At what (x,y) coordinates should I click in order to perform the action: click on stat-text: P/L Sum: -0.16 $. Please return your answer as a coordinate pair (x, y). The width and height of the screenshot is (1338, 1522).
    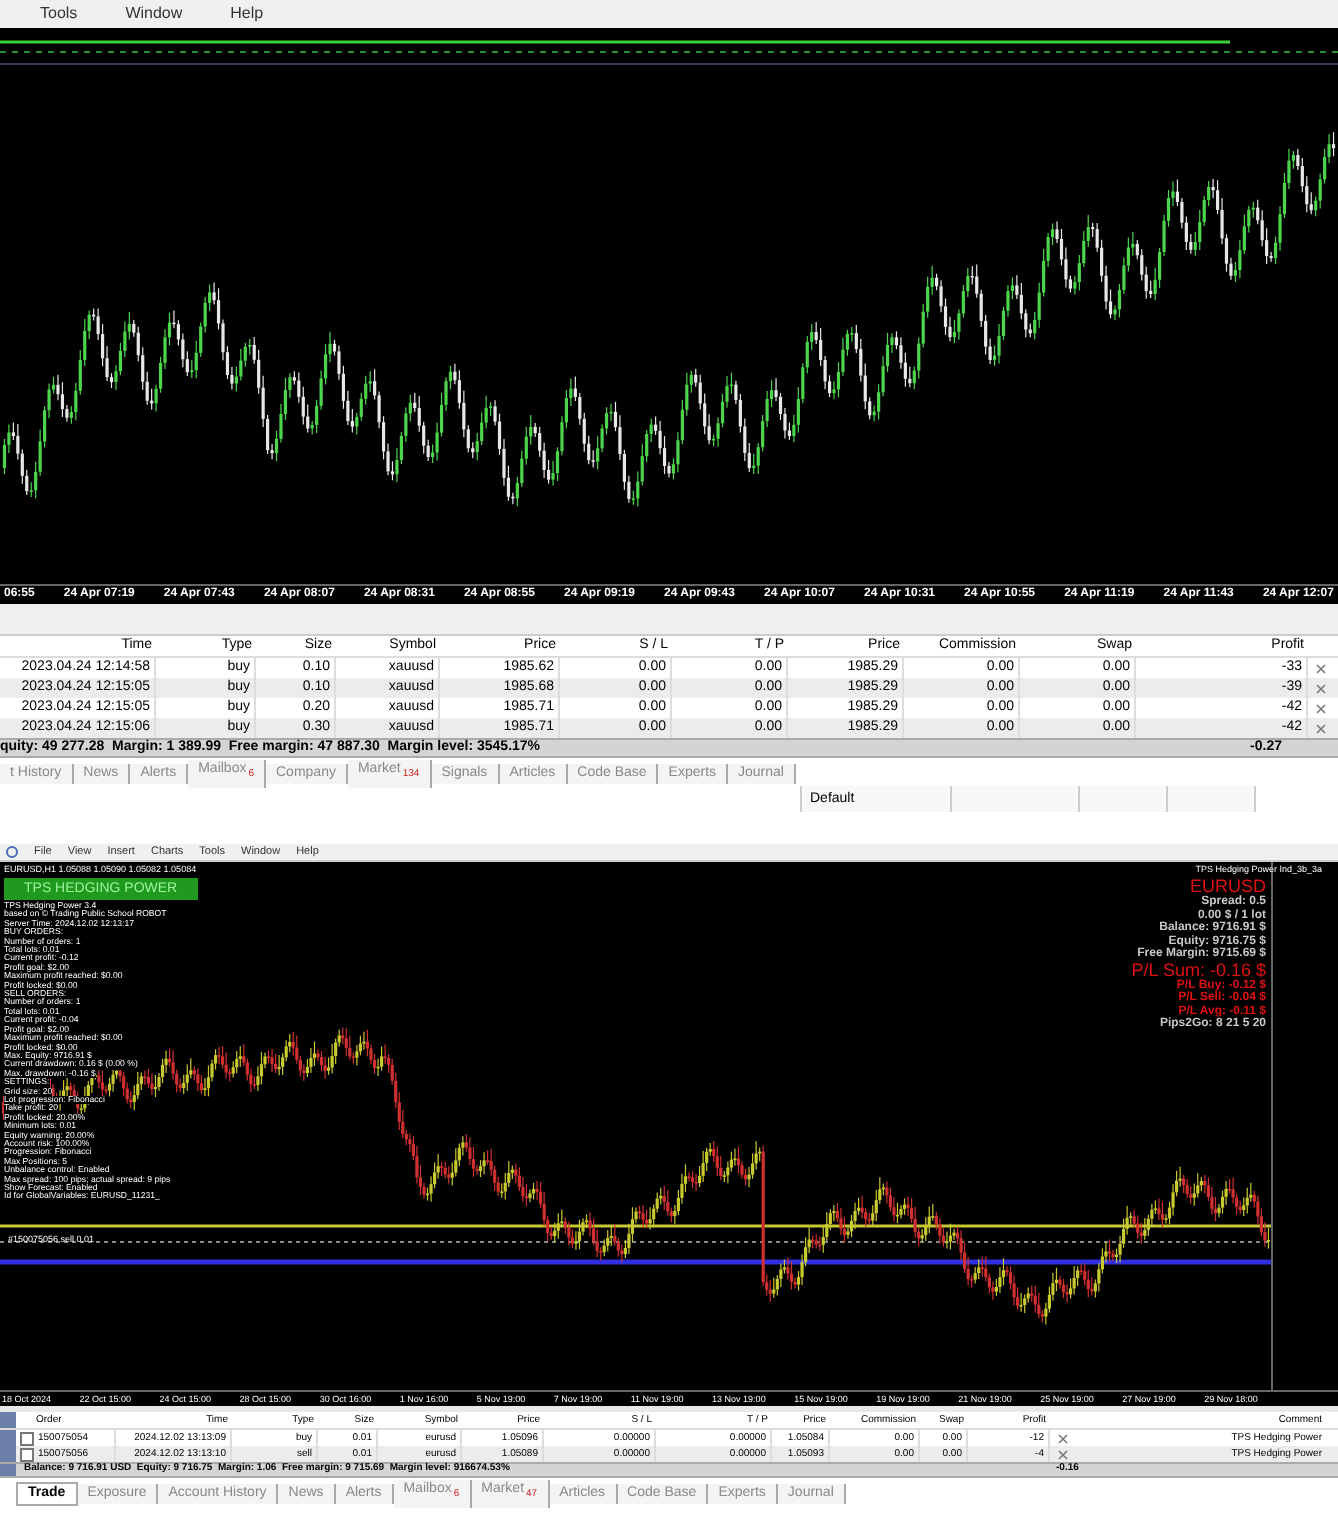
    Looking at the image, I should click on (1198, 970).